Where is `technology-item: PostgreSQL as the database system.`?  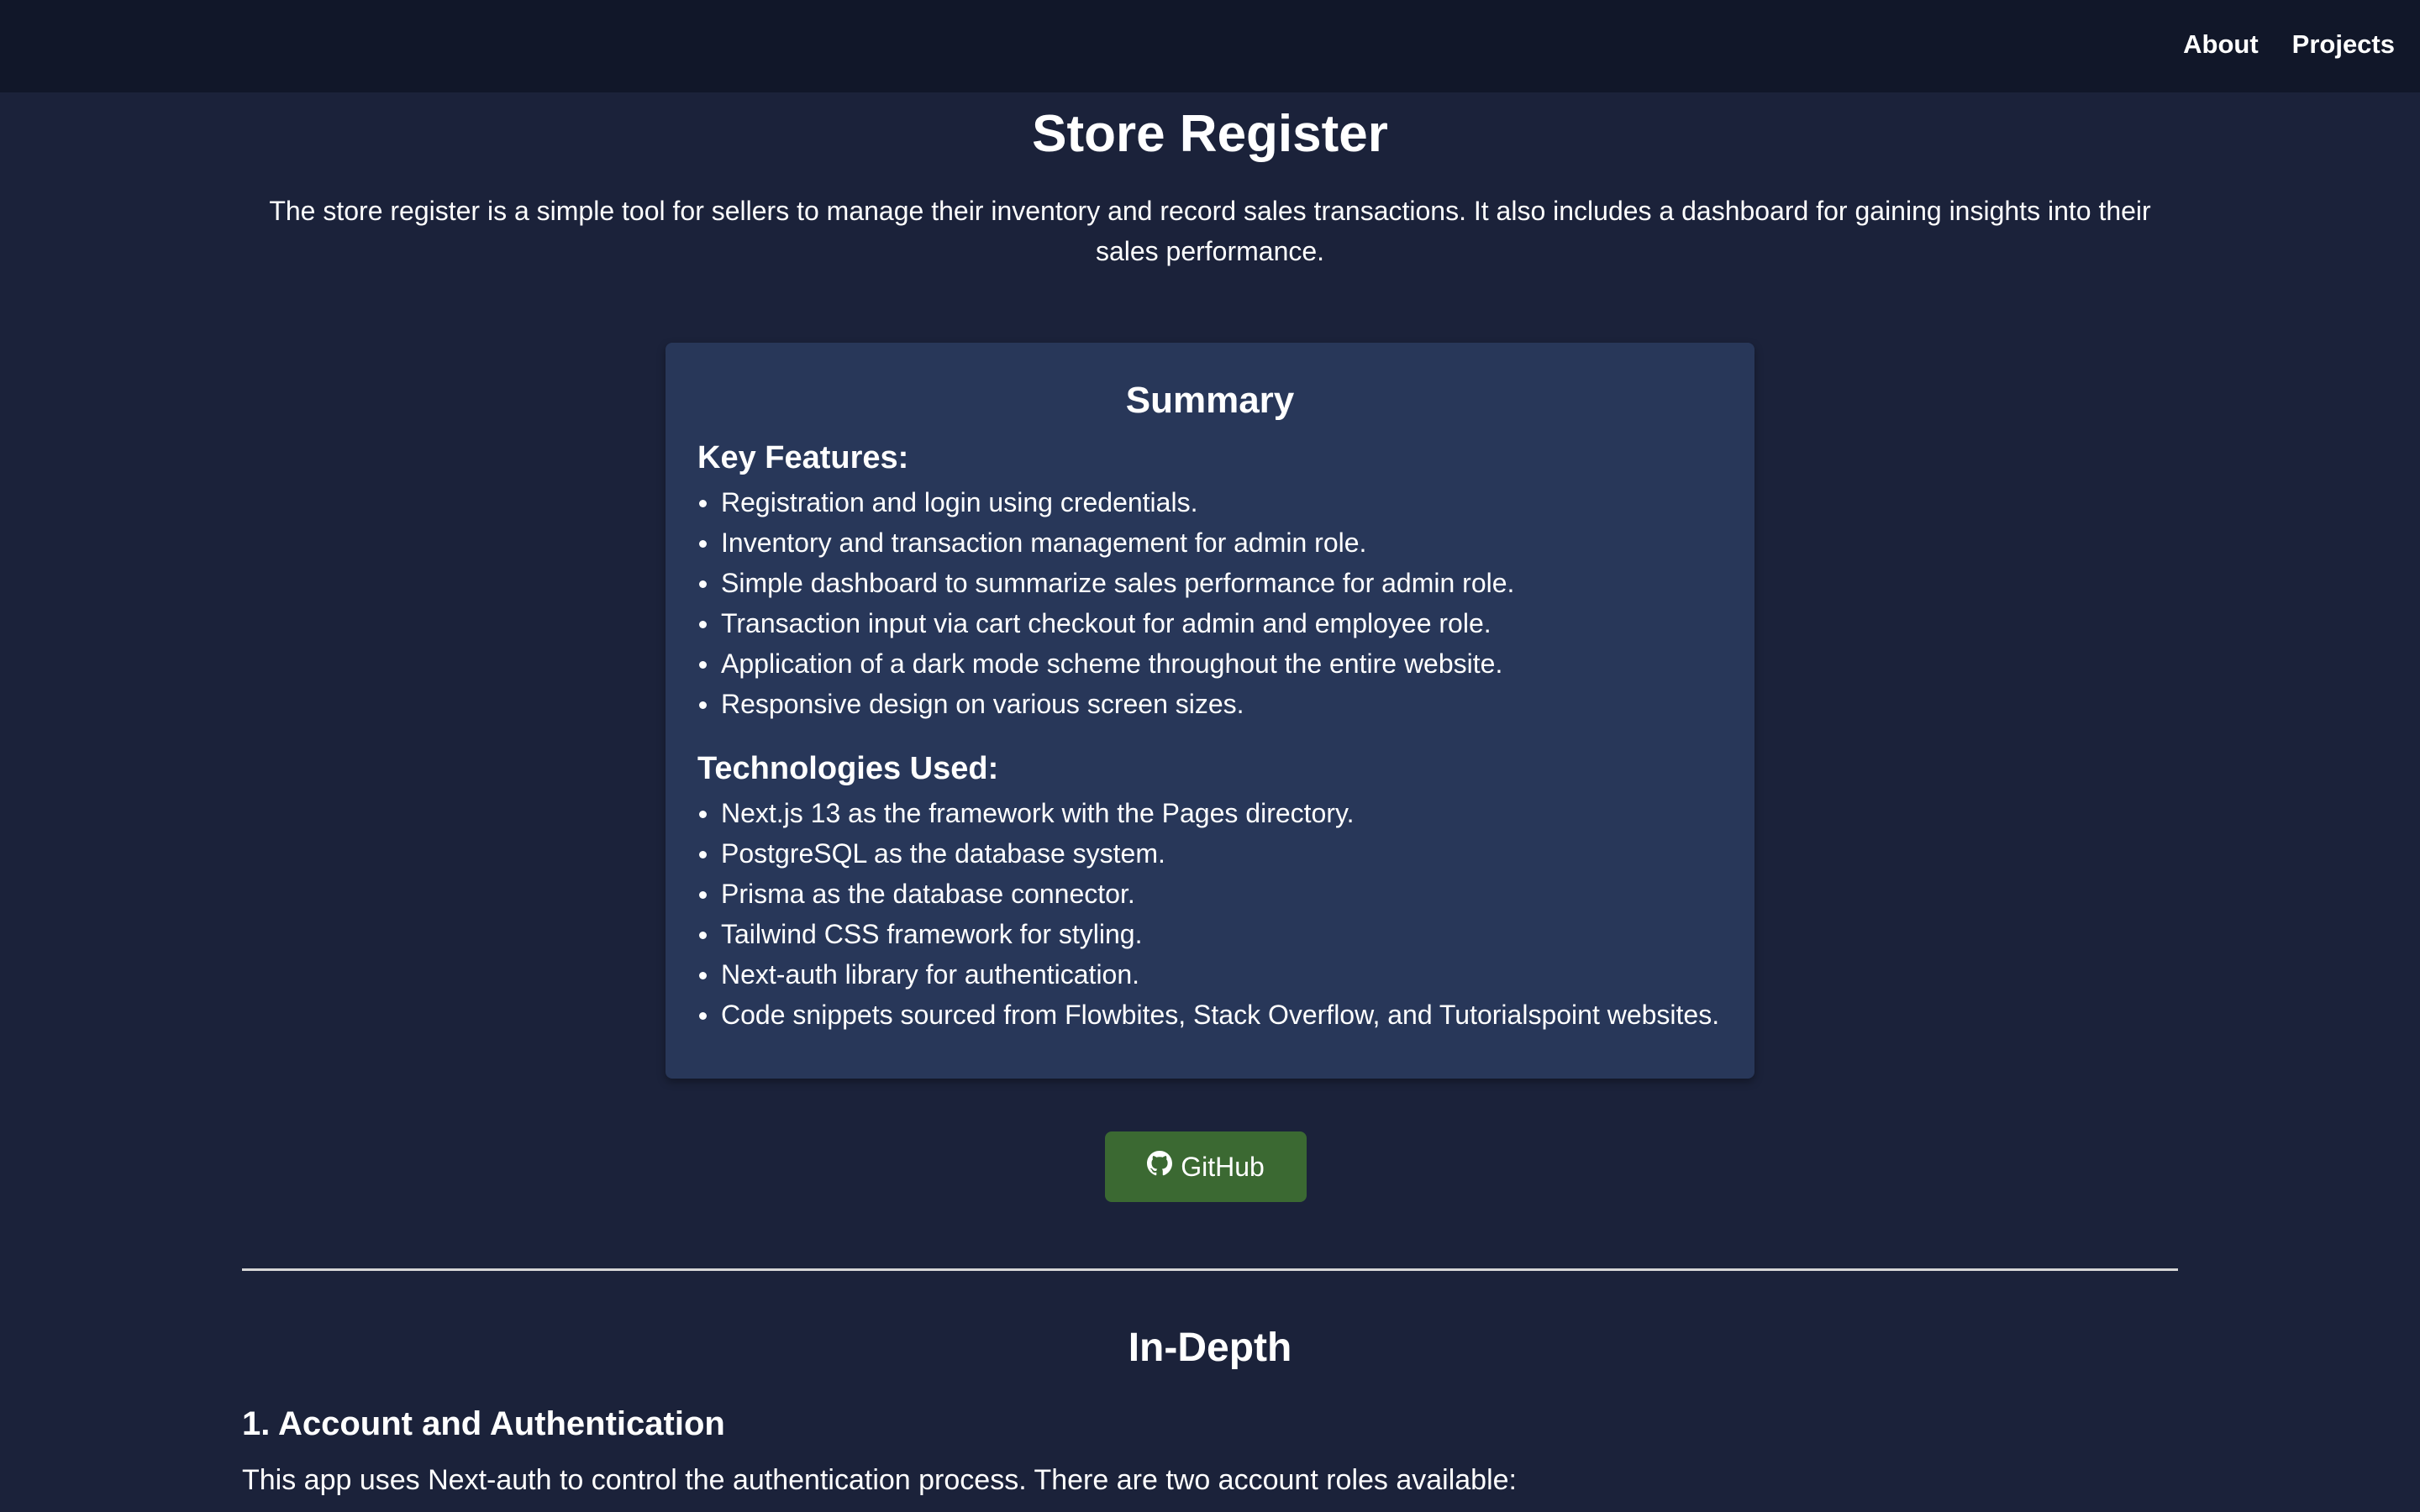 technology-item: PostgreSQL as the database system. is located at coordinates (1210, 853).